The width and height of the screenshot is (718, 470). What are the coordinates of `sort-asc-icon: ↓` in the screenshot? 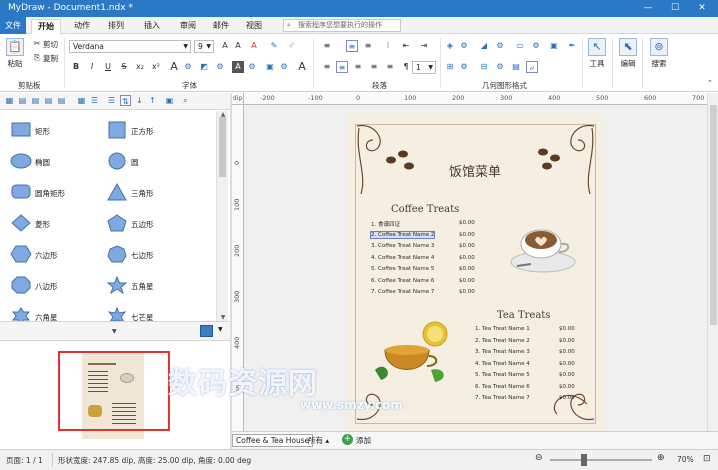 It's located at (139, 100).